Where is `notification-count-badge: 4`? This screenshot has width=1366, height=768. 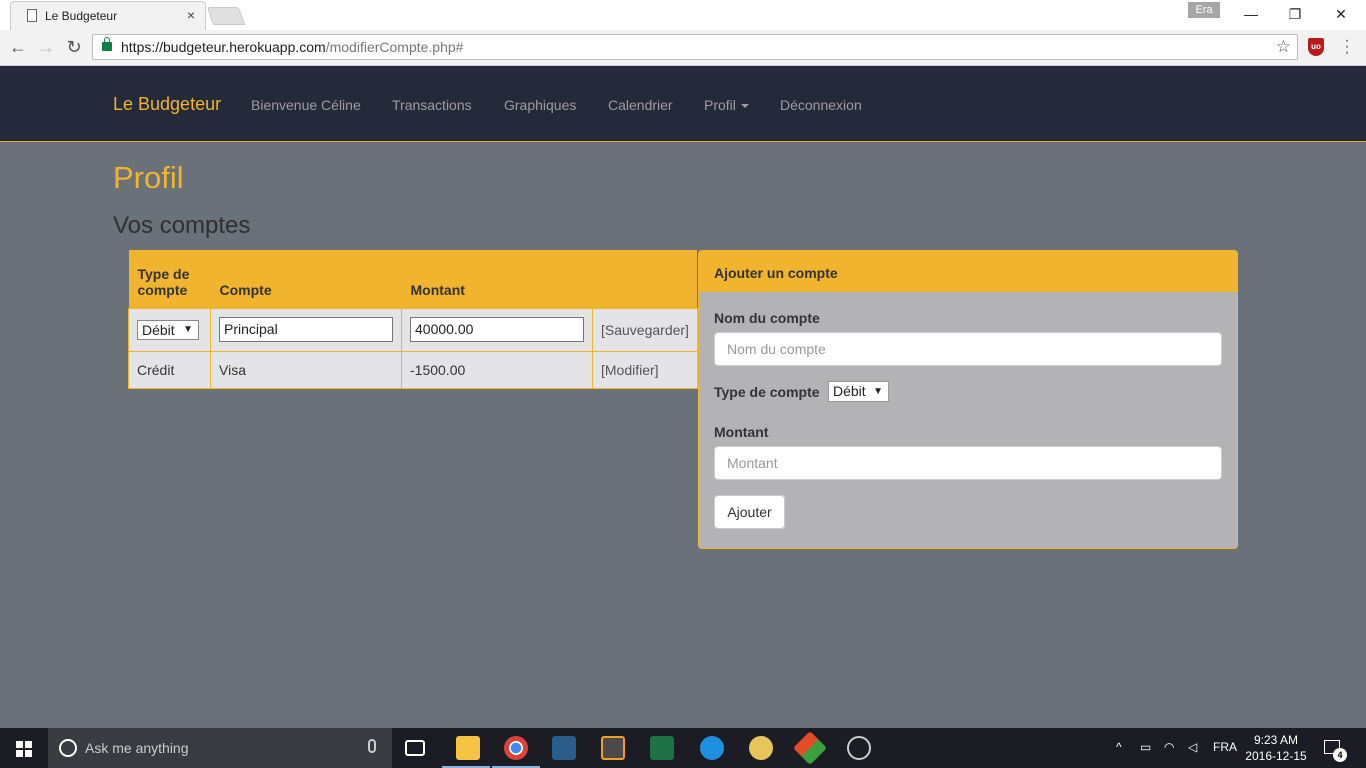 notification-count-badge: 4 is located at coordinates (1340, 755).